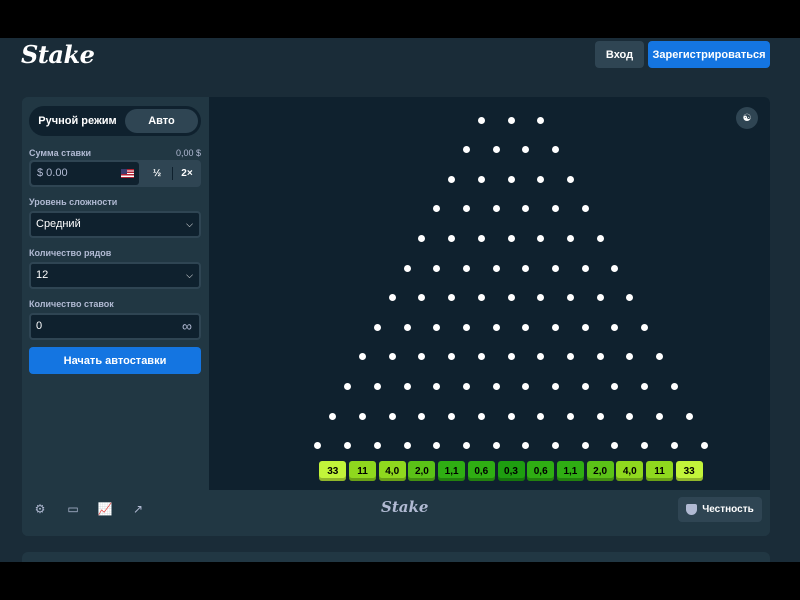 This screenshot has width=800, height=600. What do you see at coordinates (85, 173) in the screenshot?
I see `bet-amount-input: $ 0.00` at bounding box center [85, 173].